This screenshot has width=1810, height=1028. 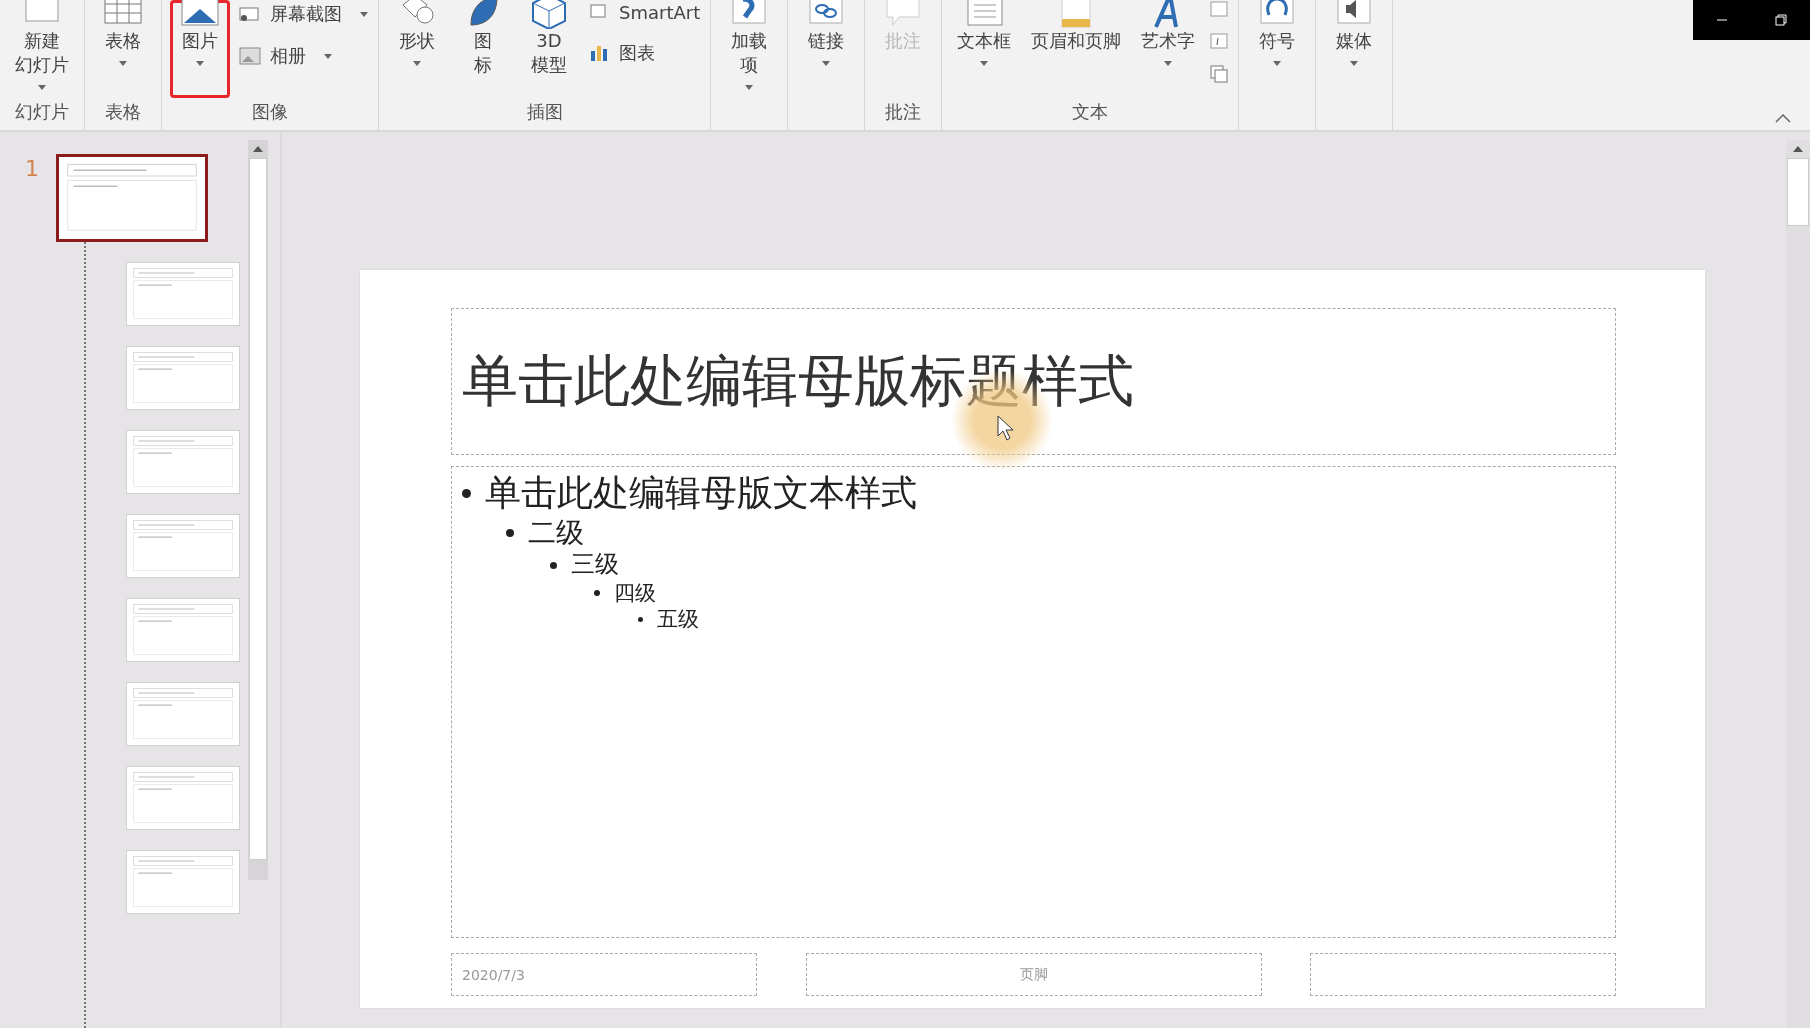 What do you see at coordinates (549, 49) in the screenshot?
I see `insert-button: 3D 模型` at bounding box center [549, 49].